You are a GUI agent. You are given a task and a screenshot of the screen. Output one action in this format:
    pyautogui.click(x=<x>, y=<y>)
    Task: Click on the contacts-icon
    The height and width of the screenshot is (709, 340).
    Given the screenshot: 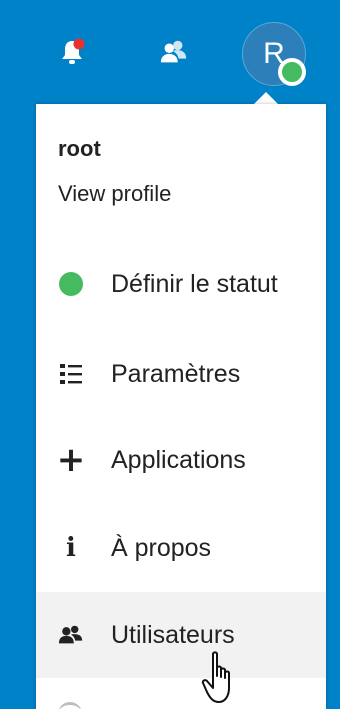 What is the action you would take?
    pyautogui.click(x=173, y=51)
    